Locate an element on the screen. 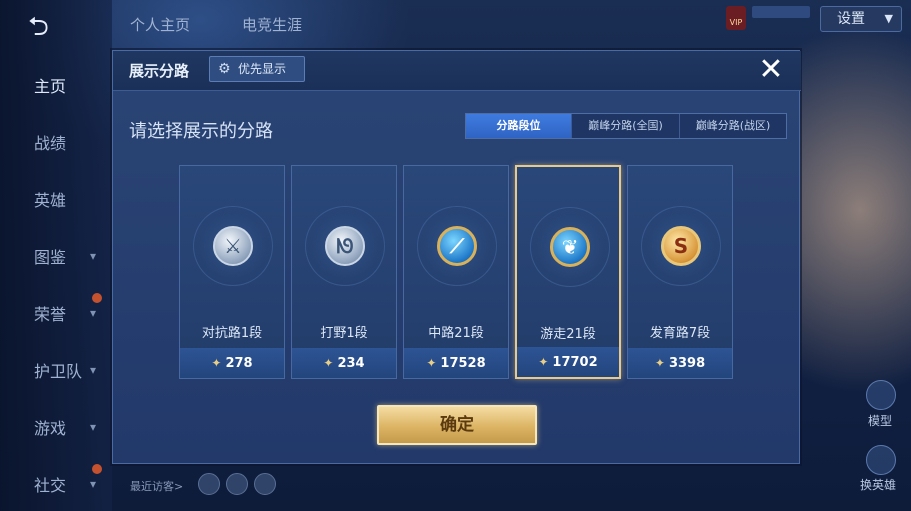 This screenshot has width=911, height=511. score-bar: ✦ 3398 is located at coordinates (680, 363).